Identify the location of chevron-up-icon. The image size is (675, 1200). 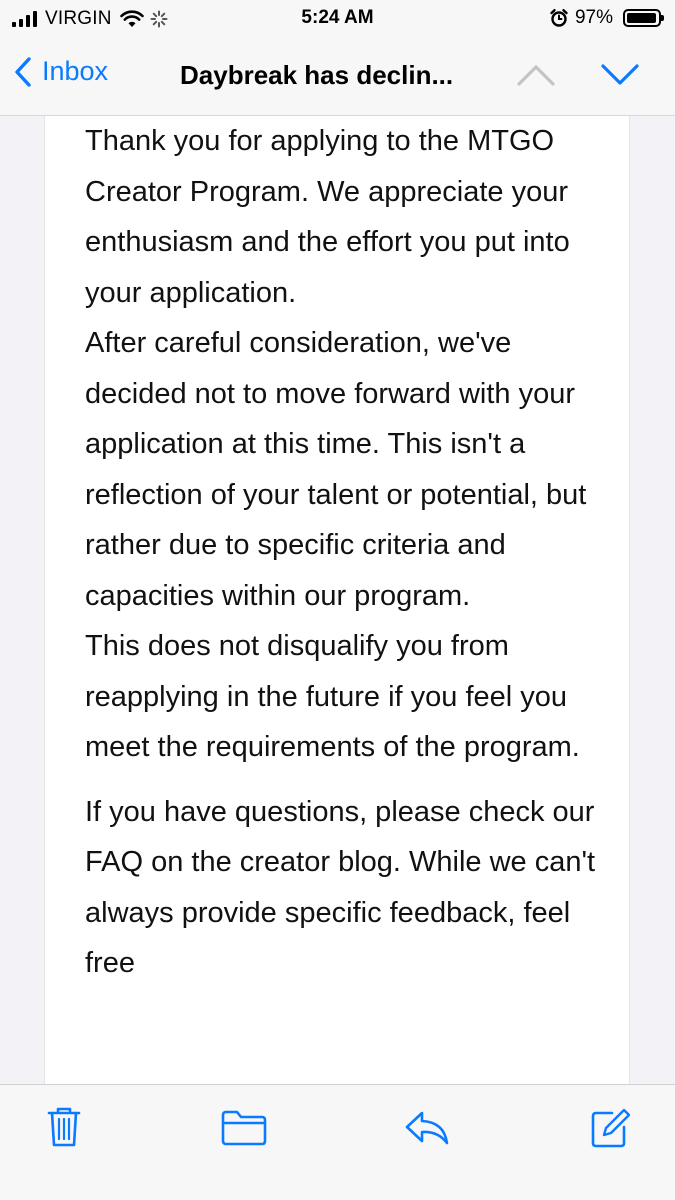
(536, 75).